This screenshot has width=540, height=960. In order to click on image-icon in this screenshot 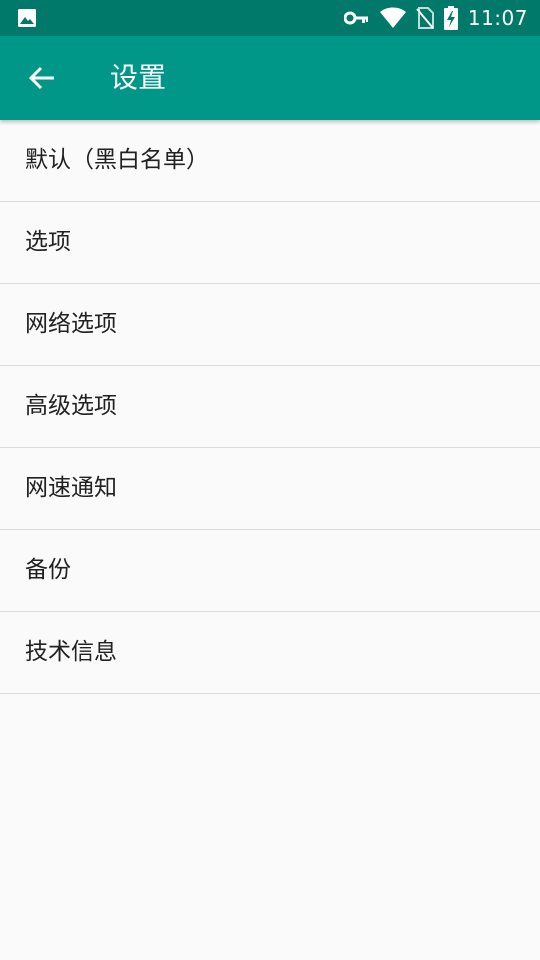, I will do `click(27, 18)`.